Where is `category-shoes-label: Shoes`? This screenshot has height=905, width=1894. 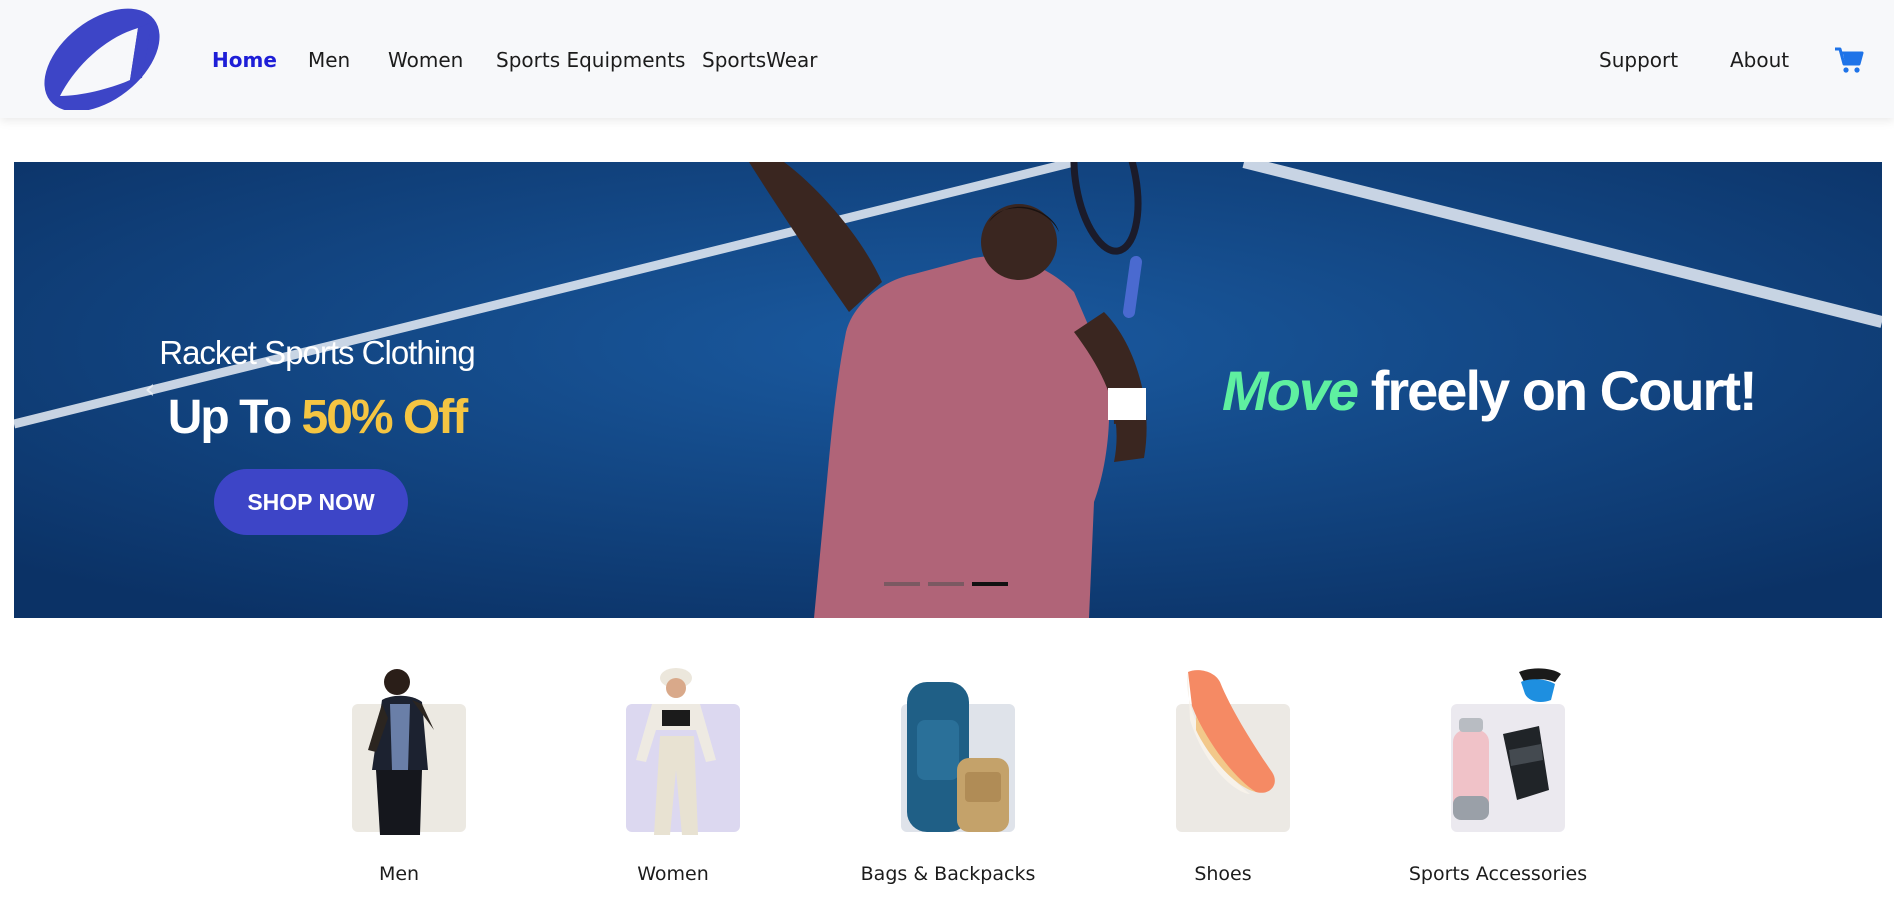 category-shoes-label: Shoes is located at coordinates (1223, 874).